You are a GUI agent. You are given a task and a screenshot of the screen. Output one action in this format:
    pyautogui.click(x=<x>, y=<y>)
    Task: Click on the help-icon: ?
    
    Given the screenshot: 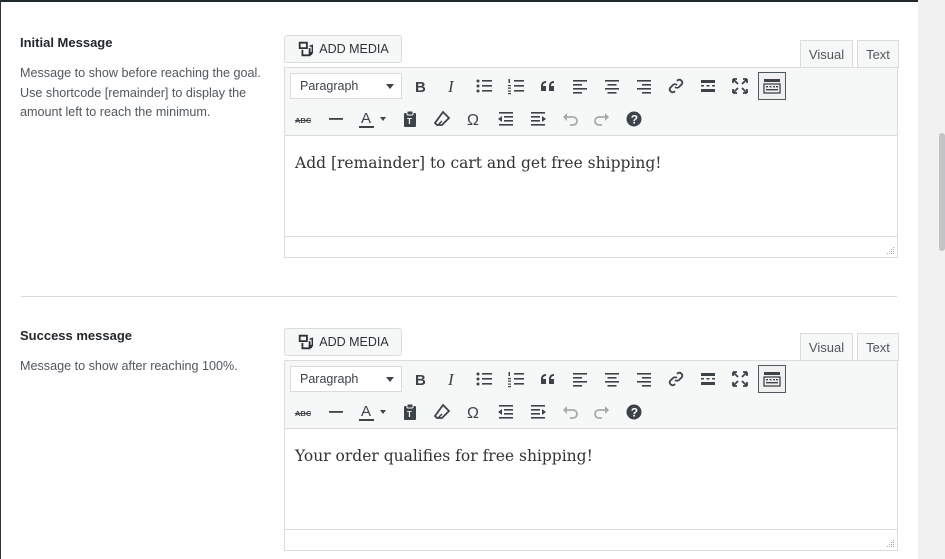 What is the action you would take?
    pyautogui.click(x=634, y=119)
    